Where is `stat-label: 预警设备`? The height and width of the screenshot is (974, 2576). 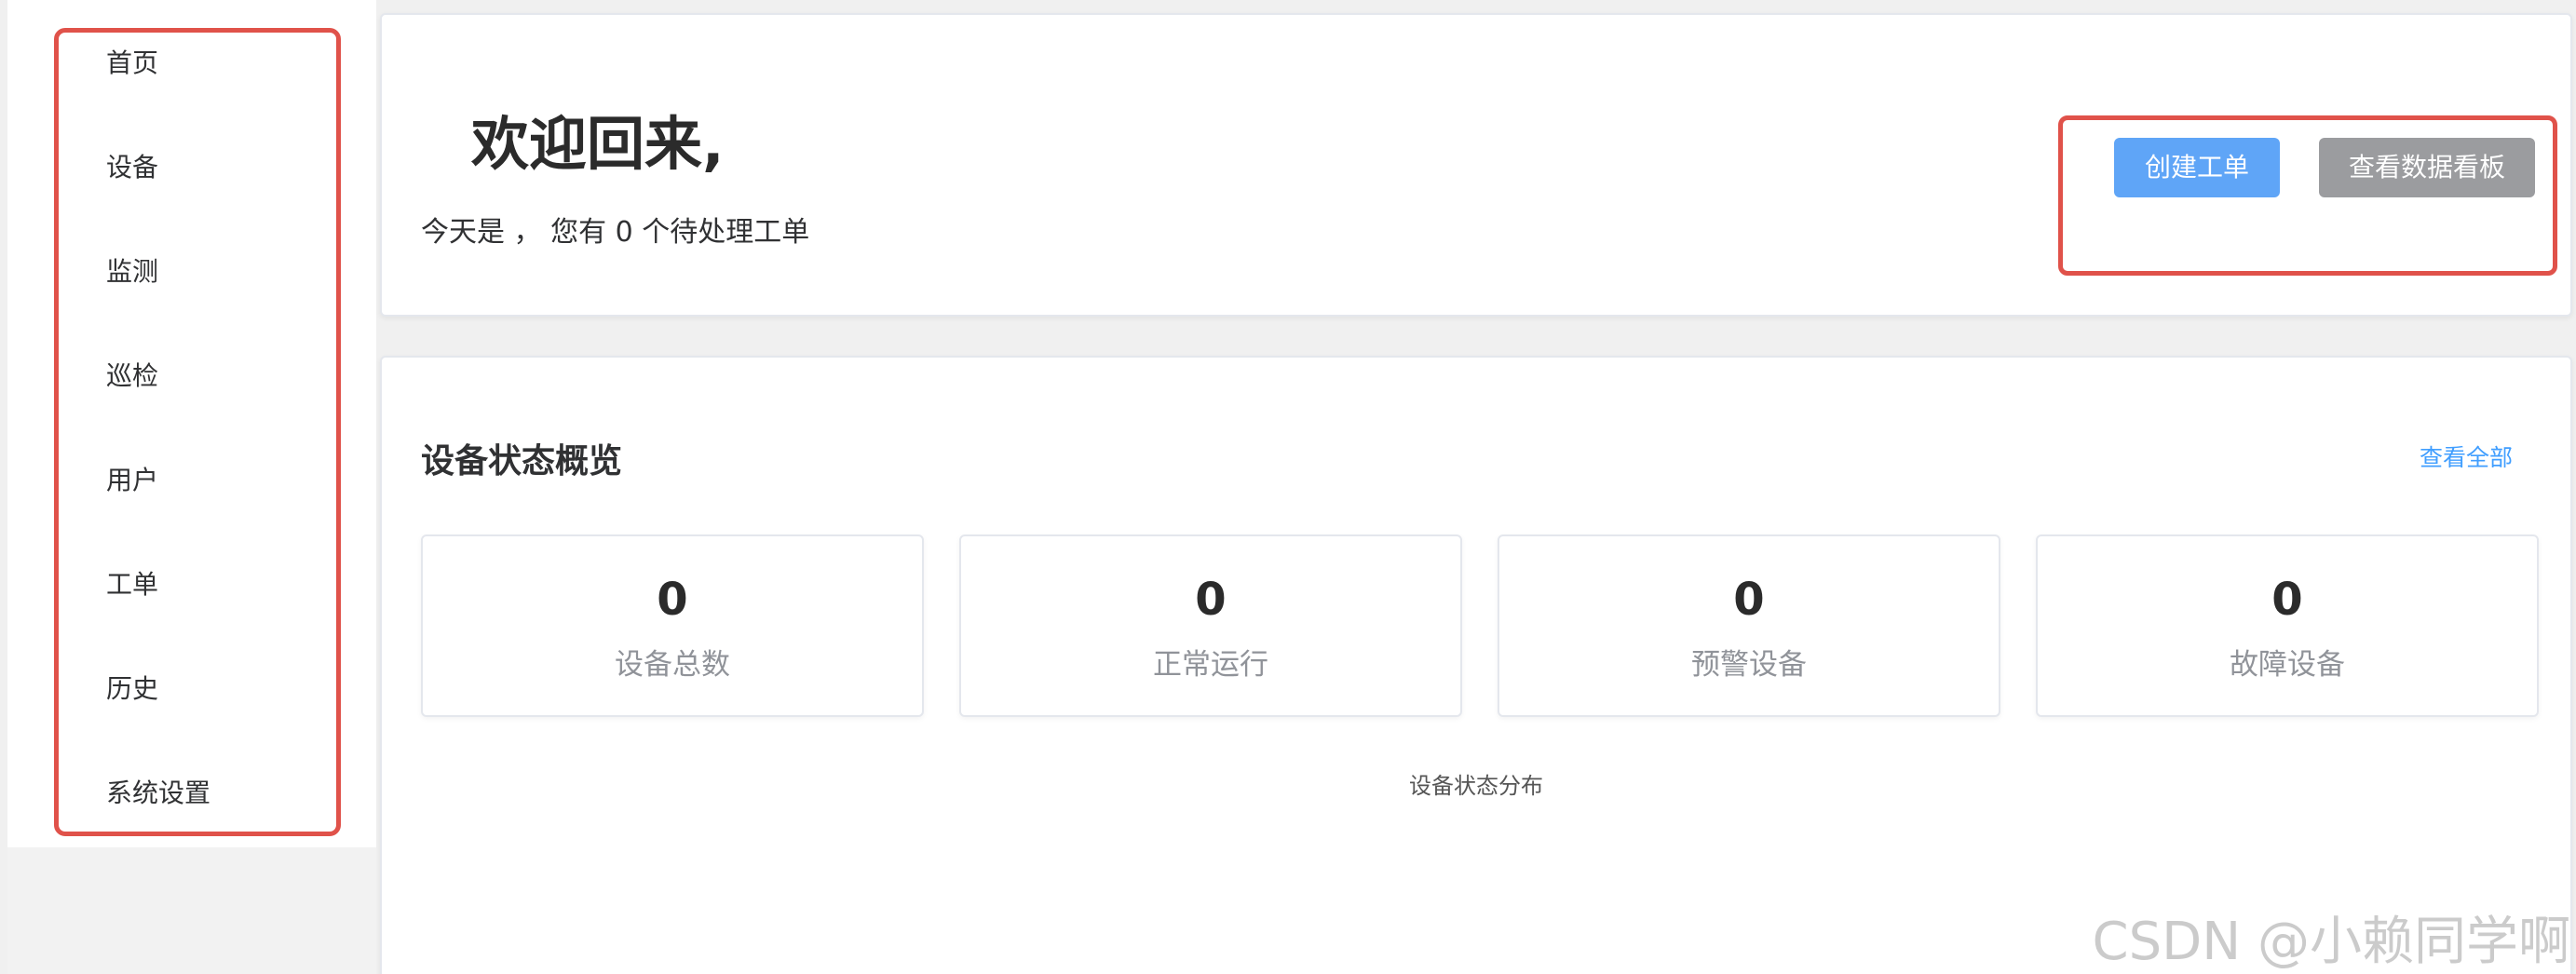
stat-label: 预警设备 is located at coordinates (1749, 665).